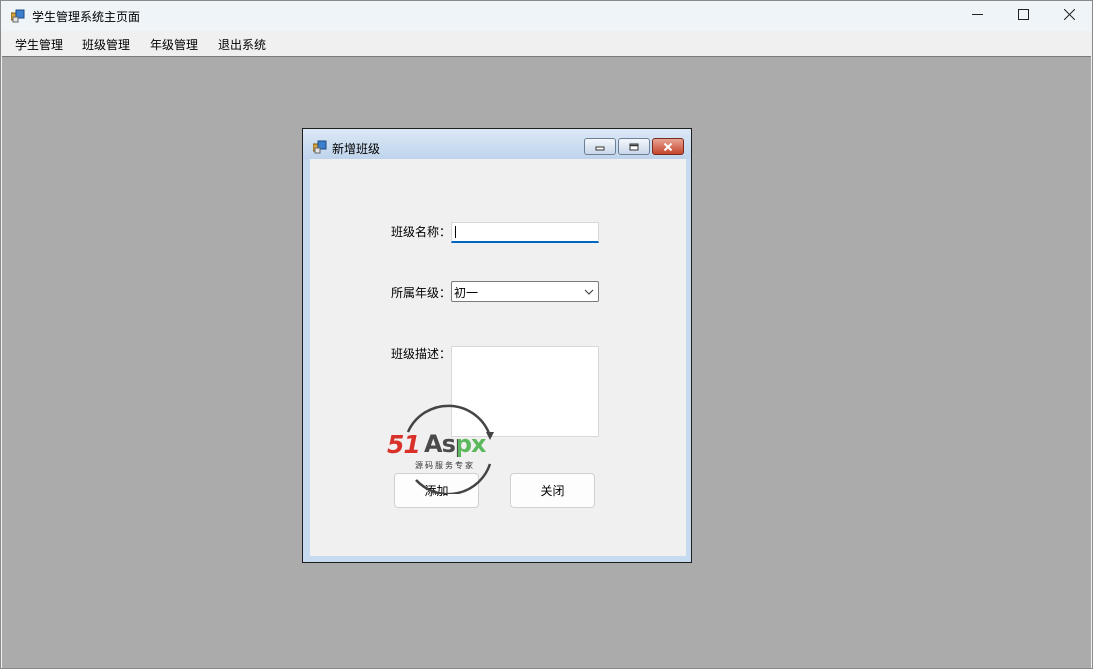 Image resolution: width=1093 pixels, height=669 pixels. I want to click on class-name-input, so click(525, 232).